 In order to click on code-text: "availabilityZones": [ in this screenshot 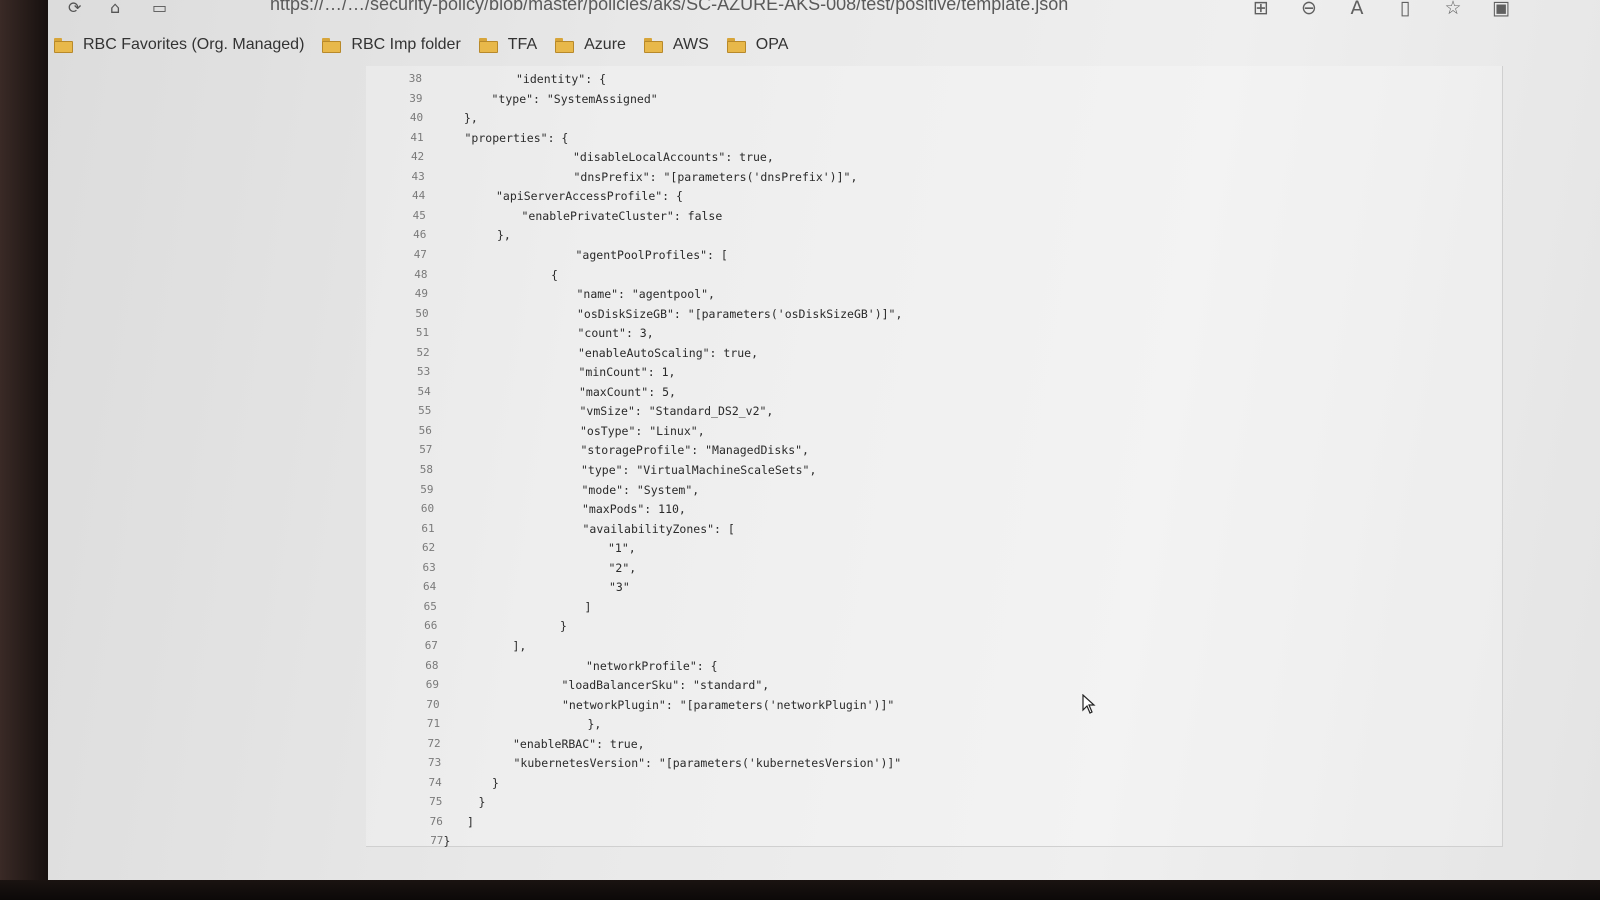, I will do `click(658, 528)`.